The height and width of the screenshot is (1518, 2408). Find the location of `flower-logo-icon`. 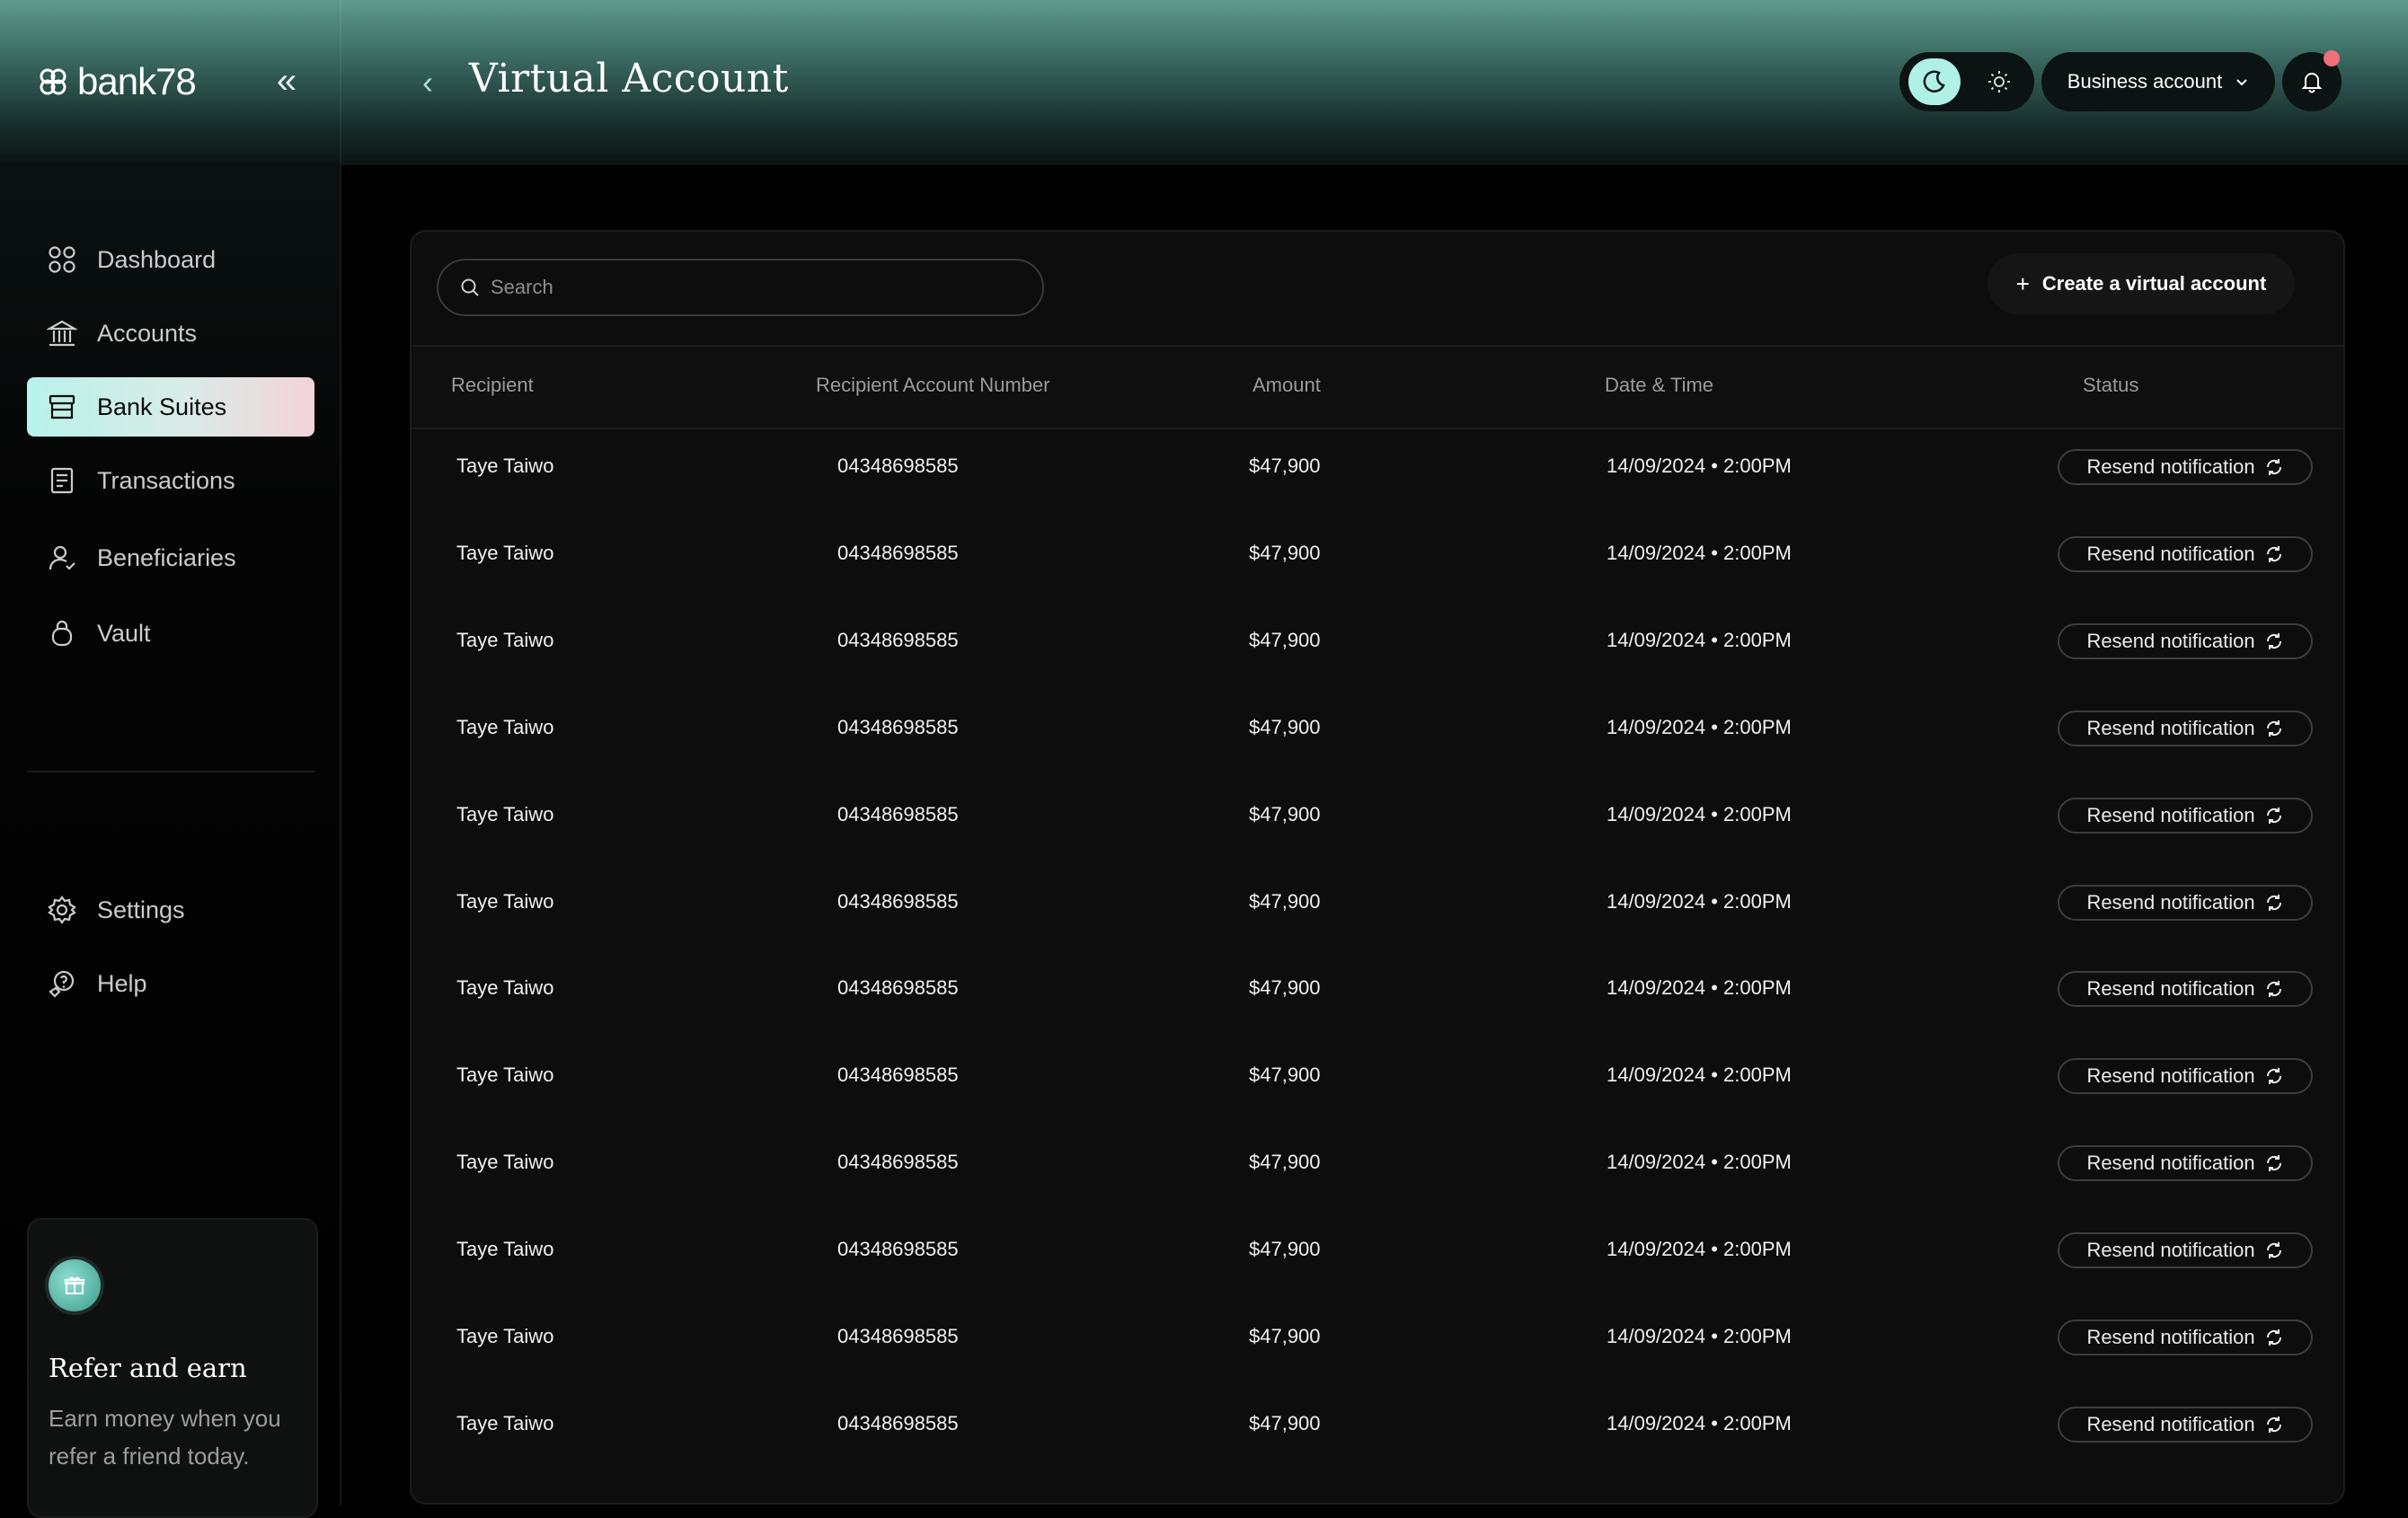

flower-logo-icon is located at coordinates (53, 81).